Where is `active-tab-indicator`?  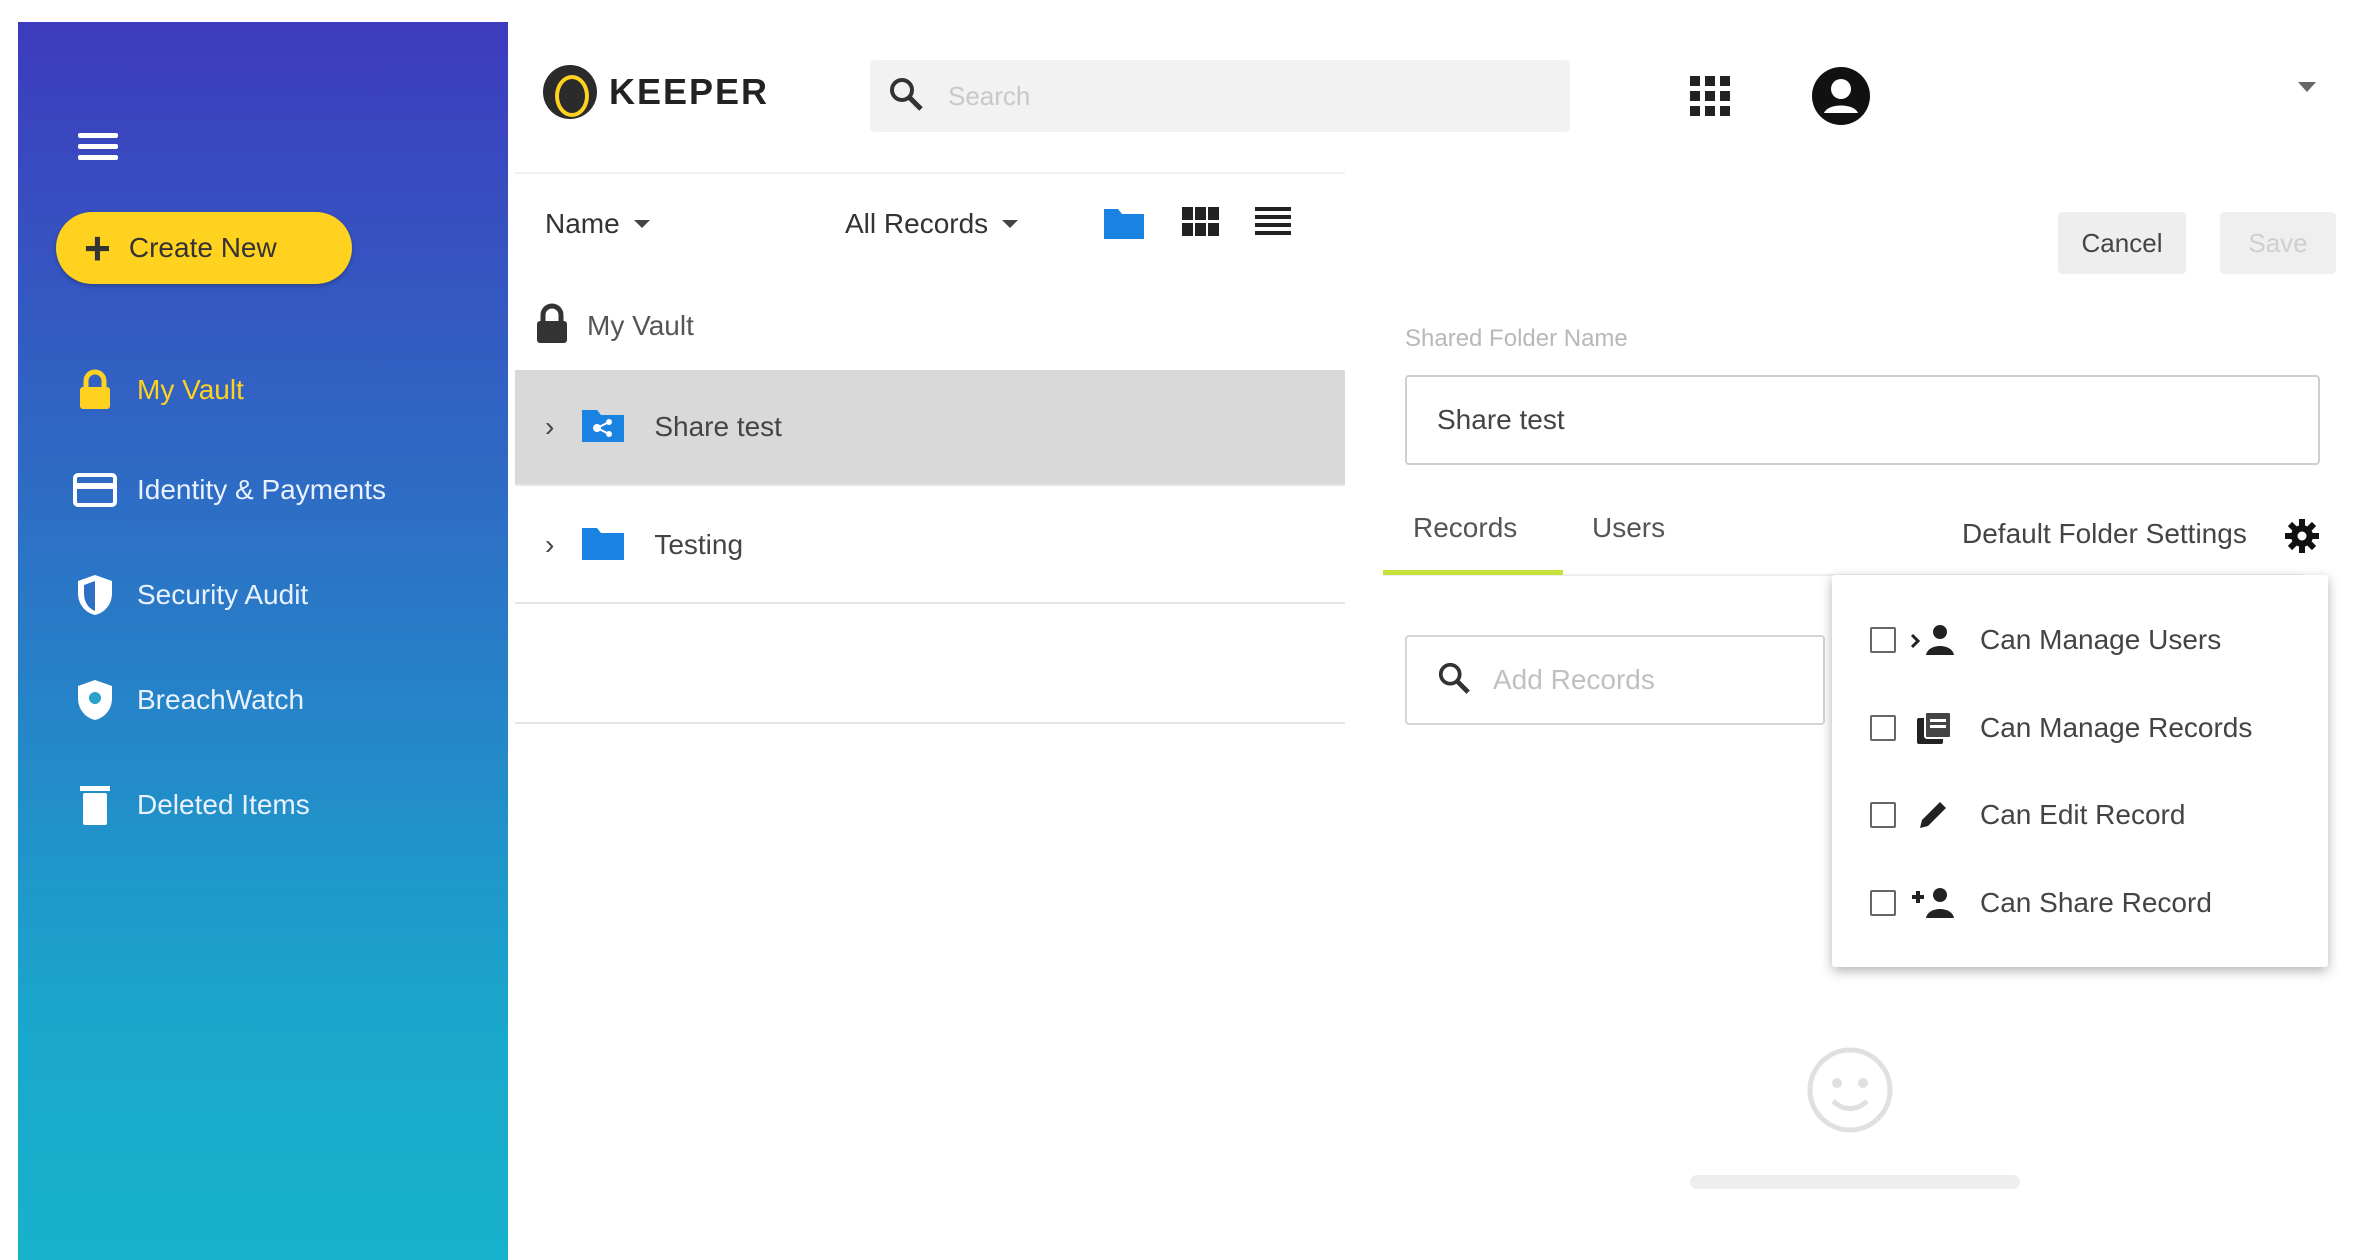
active-tab-indicator is located at coordinates (1473, 572).